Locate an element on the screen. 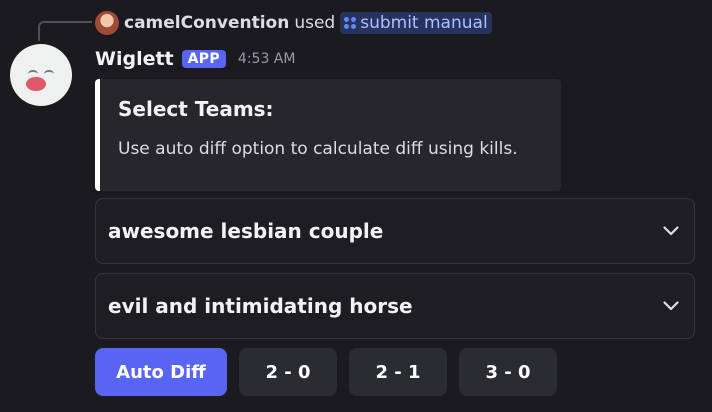 Image resolution: width=712 pixels, height=412 pixels. auto-diff-button: Auto Diff is located at coordinates (161, 372).